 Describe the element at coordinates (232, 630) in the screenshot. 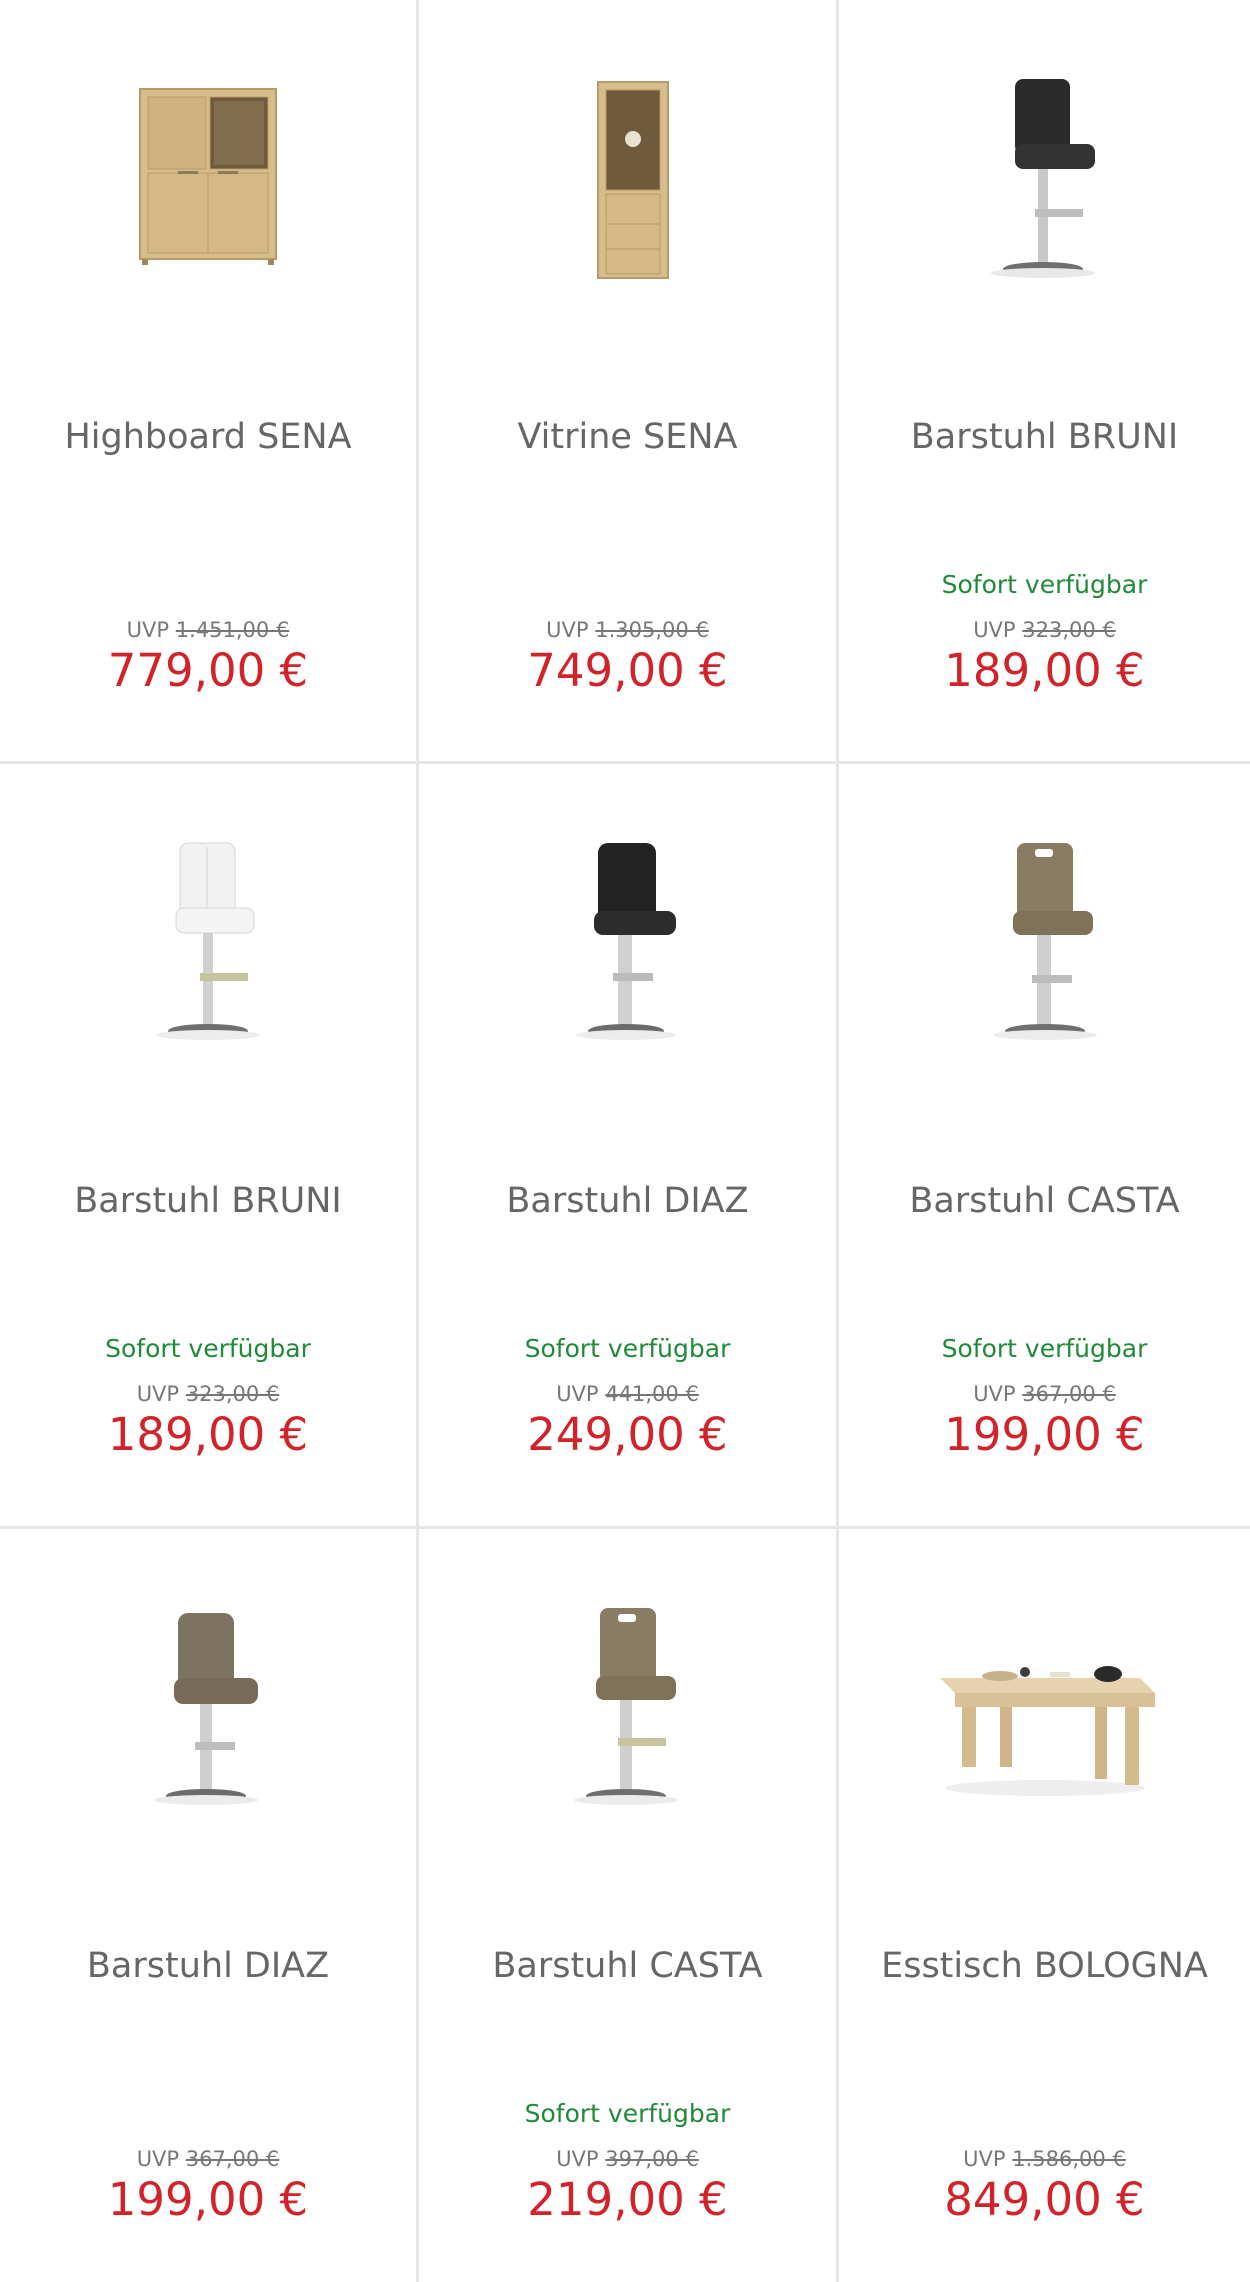

I see `uvp-value: 1.451,00 €` at that location.